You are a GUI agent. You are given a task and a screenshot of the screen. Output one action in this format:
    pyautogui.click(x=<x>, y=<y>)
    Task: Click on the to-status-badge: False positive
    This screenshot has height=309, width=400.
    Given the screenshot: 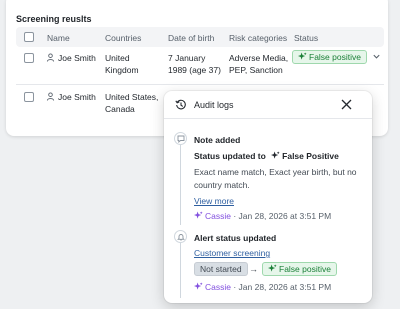 What is the action you would take?
    pyautogui.click(x=299, y=269)
    